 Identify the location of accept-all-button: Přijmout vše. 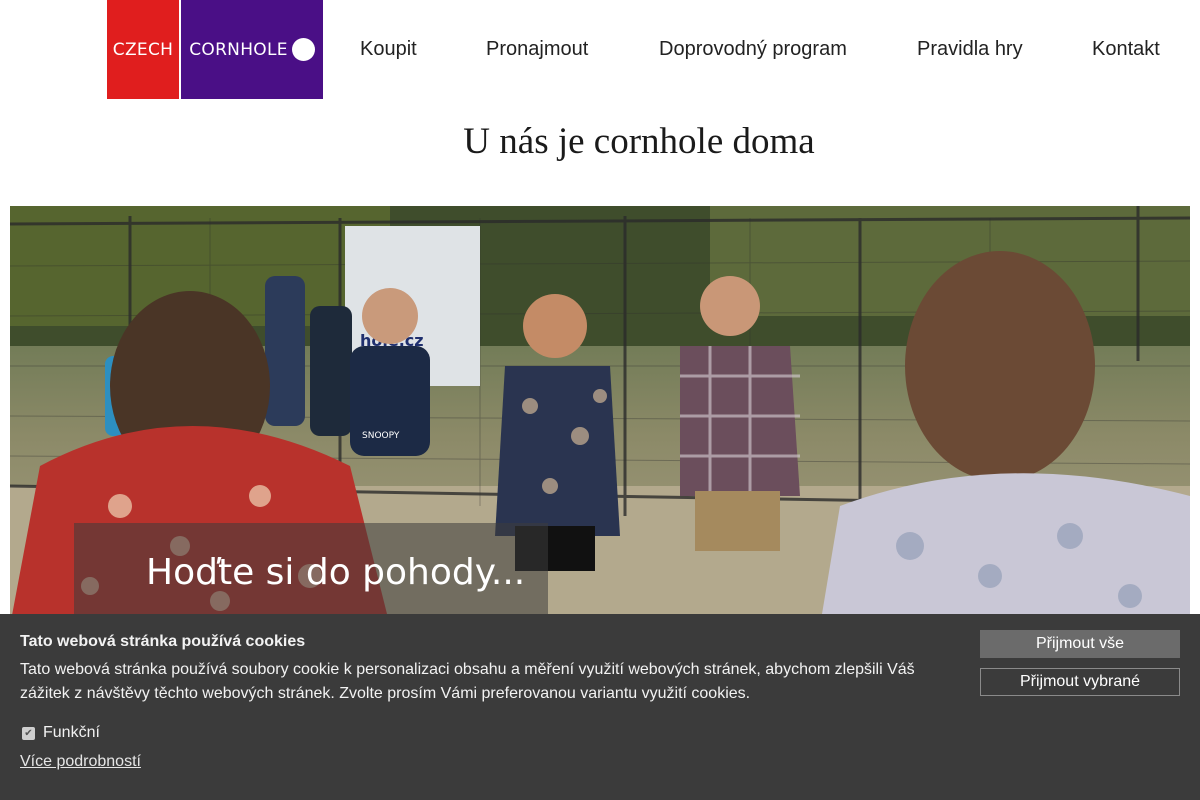
(1080, 644).